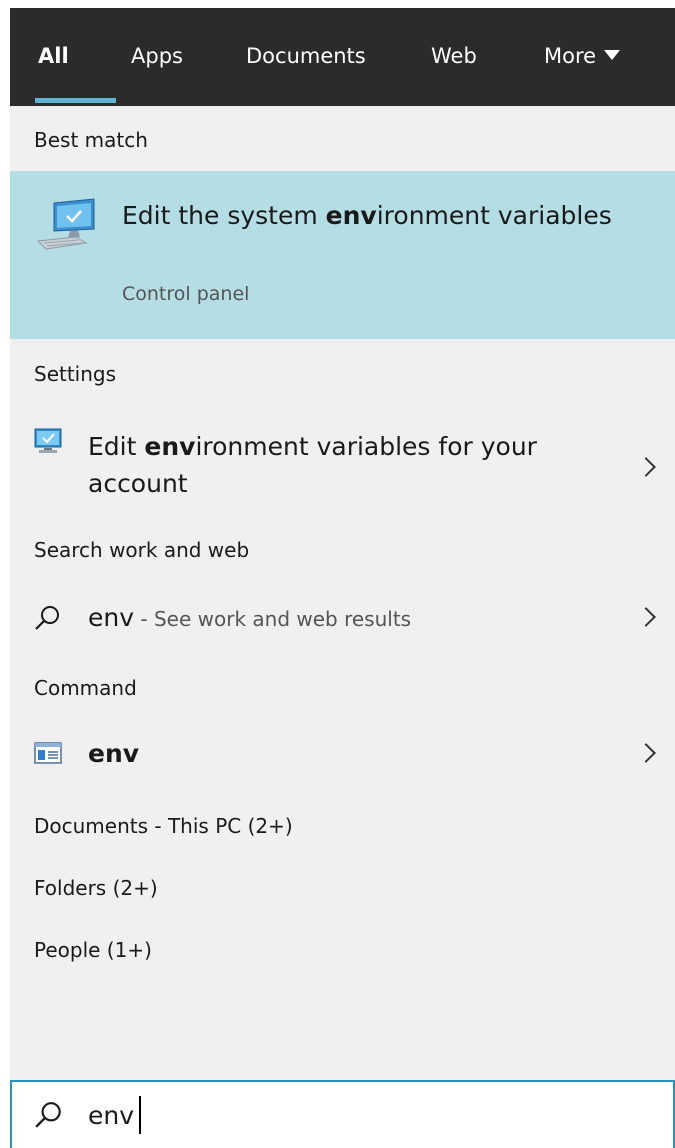 The height and width of the screenshot is (1148, 675). What do you see at coordinates (157, 57) in the screenshot?
I see `tab-apps: Apps` at bounding box center [157, 57].